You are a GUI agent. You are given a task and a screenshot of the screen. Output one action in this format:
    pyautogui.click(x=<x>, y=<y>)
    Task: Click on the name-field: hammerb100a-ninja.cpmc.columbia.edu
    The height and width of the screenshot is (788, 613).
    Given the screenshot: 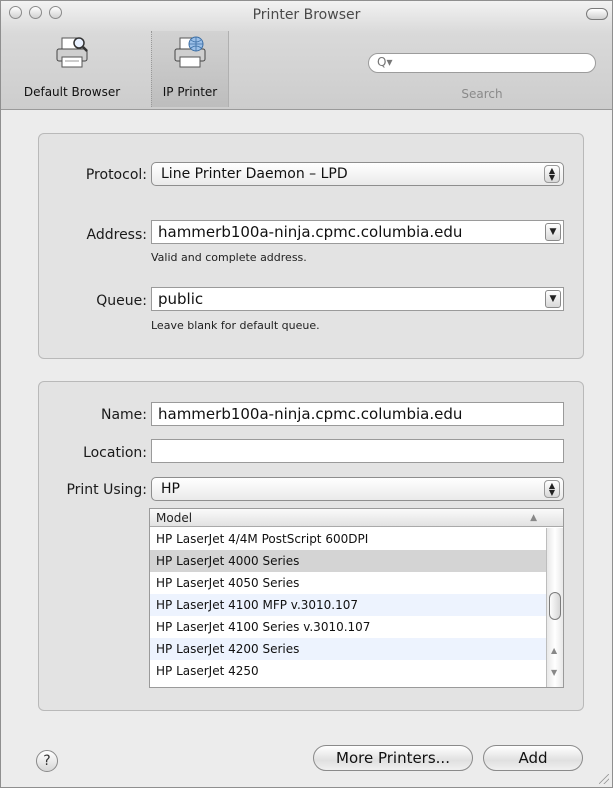 What is the action you would take?
    pyautogui.click(x=357, y=414)
    